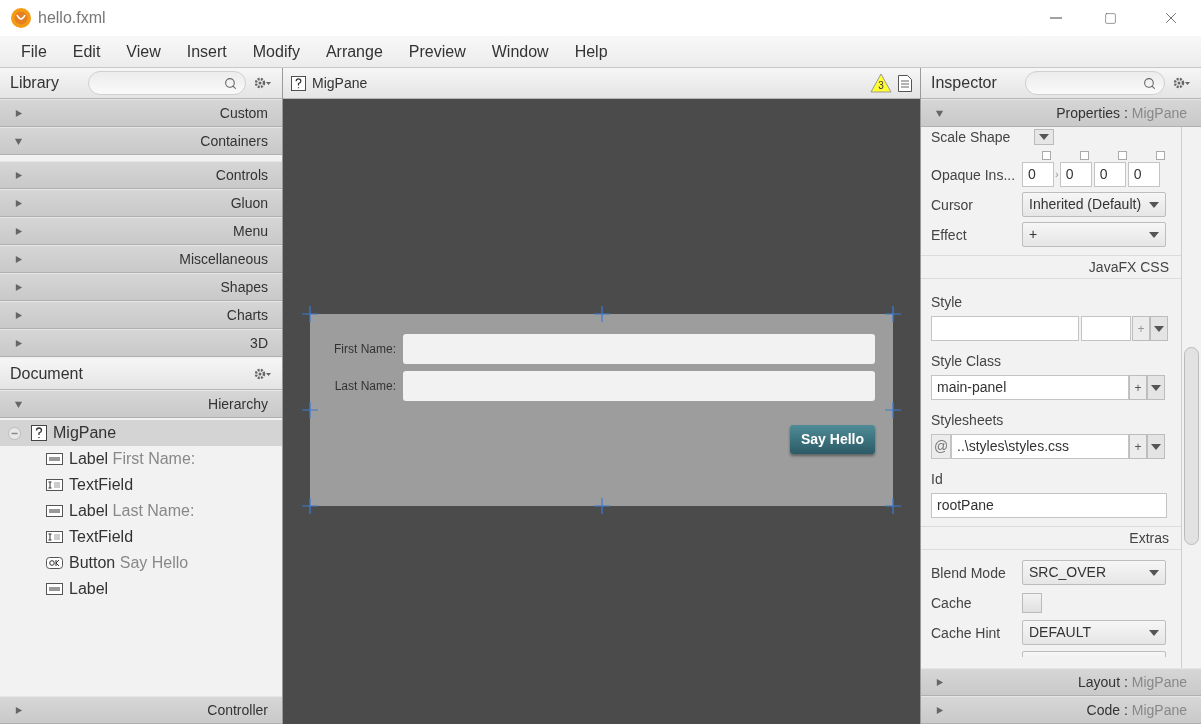 The image size is (1201, 724). Describe the element at coordinates (1040, 446) in the screenshot. I see `text-field: ..\styles\styles.css` at that location.